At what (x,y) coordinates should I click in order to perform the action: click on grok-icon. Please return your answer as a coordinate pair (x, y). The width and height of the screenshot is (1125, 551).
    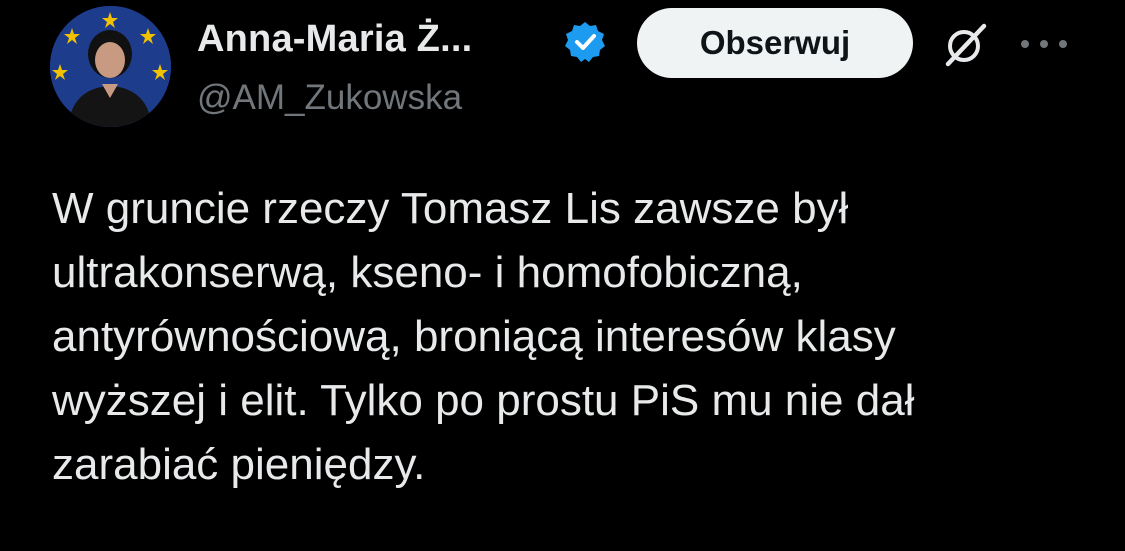
    Looking at the image, I should click on (965, 45).